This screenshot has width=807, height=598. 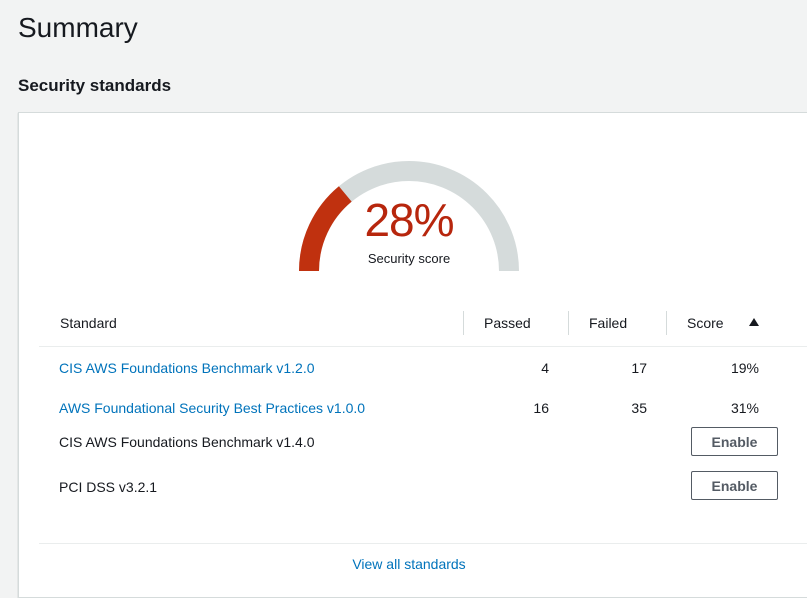 What do you see at coordinates (409, 564) in the screenshot?
I see `view-all-standards-link: View all standards` at bounding box center [409, 564].